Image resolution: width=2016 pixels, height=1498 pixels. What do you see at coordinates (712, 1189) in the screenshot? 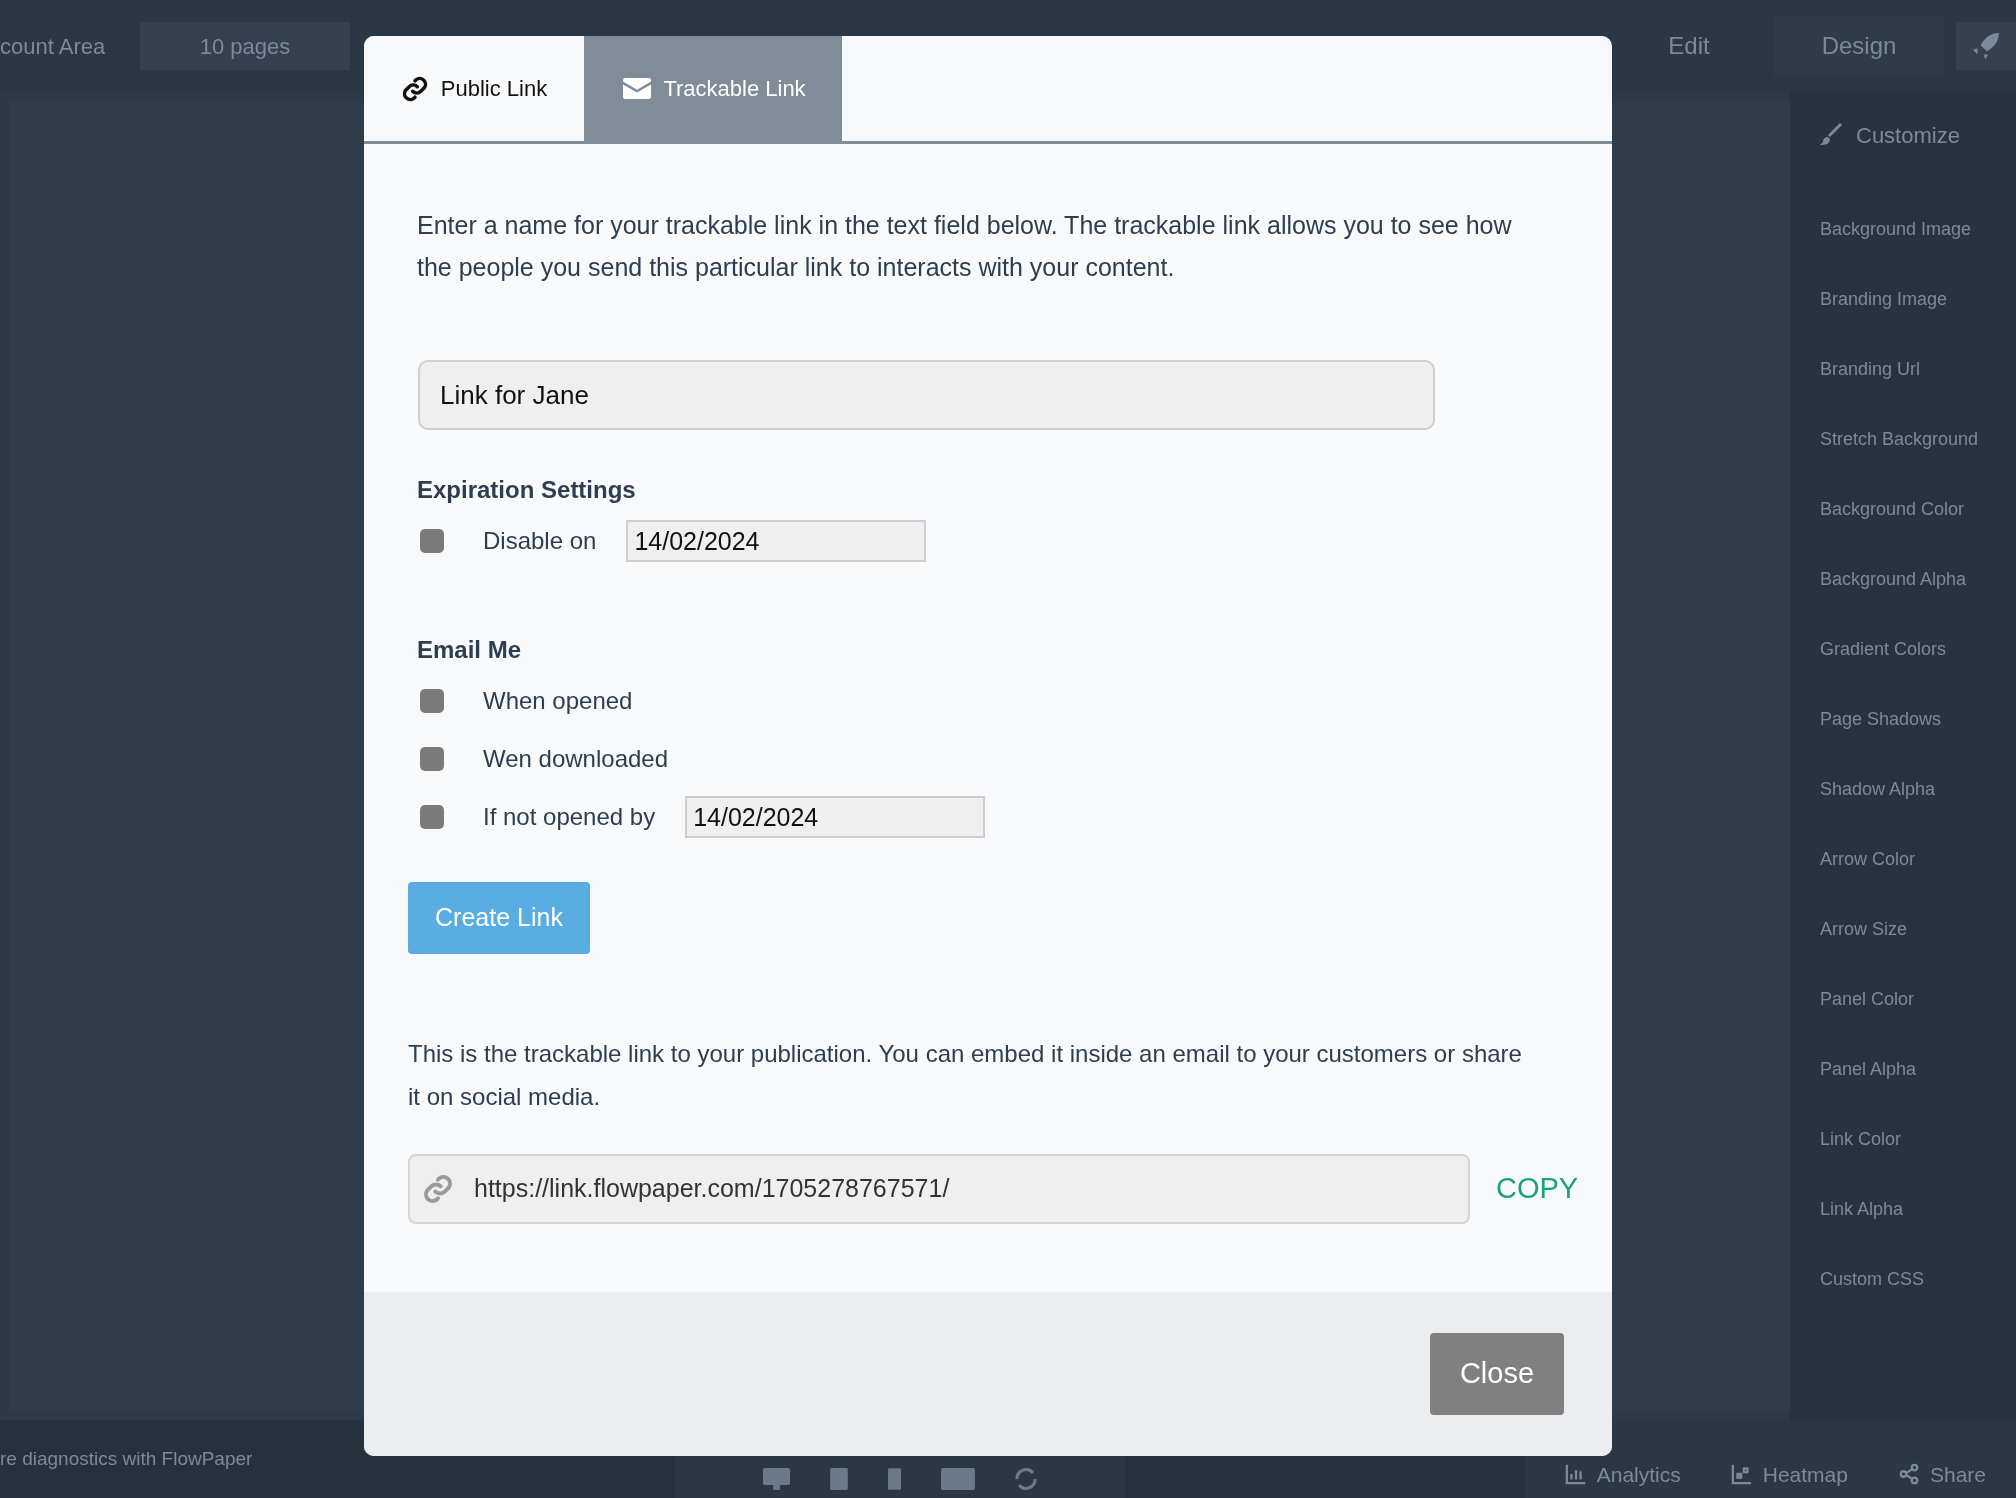
I see `link-url-text: https://link.flowpaper.com/1705278767571/` at bounding box center [712, 1189].